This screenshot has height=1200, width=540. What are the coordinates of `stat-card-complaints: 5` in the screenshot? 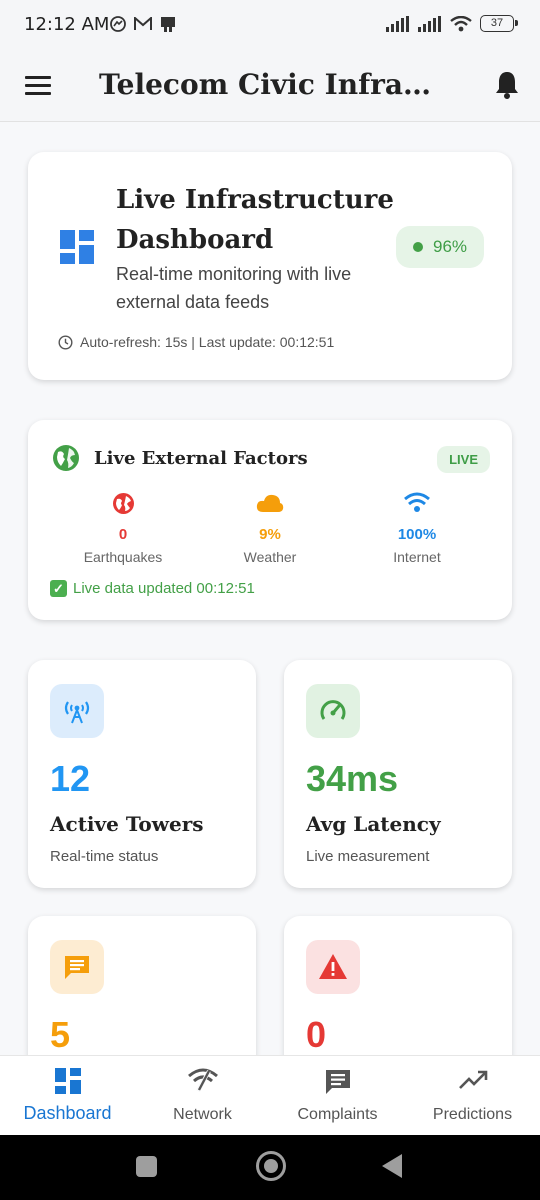 It's located at (142, 985).